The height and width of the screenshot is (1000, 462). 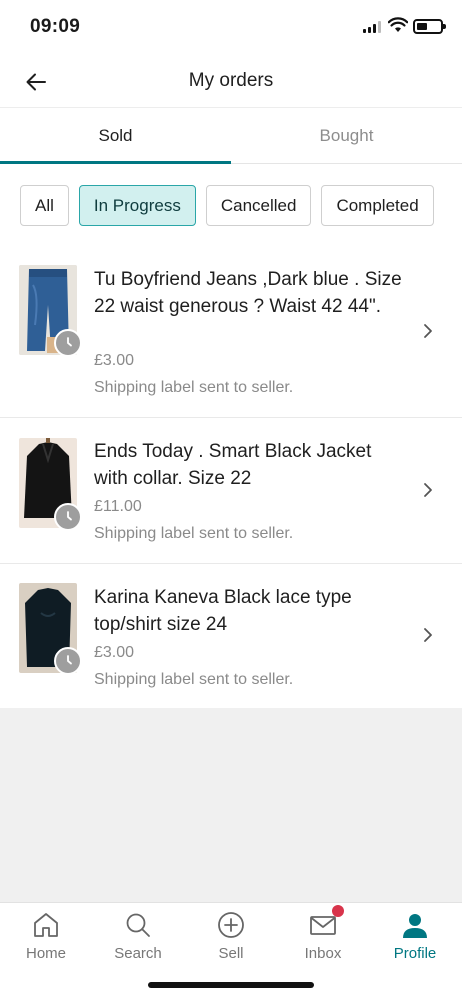 What do you see at coordinates (377, 205) in the screenshot?
I see `filter-completed: Completed` at bounding box center [377, 205].